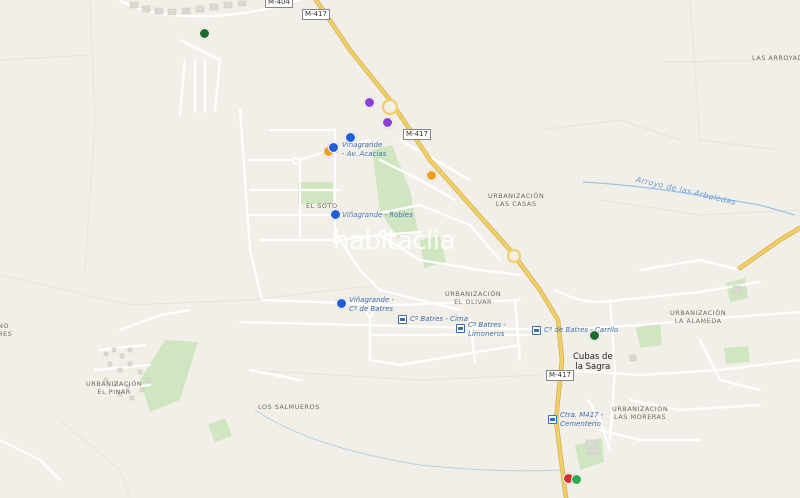  I want to click on area-label-urb-las-moreras: URBANIZACIÓN LAS MORERAS, so click(640, 413).